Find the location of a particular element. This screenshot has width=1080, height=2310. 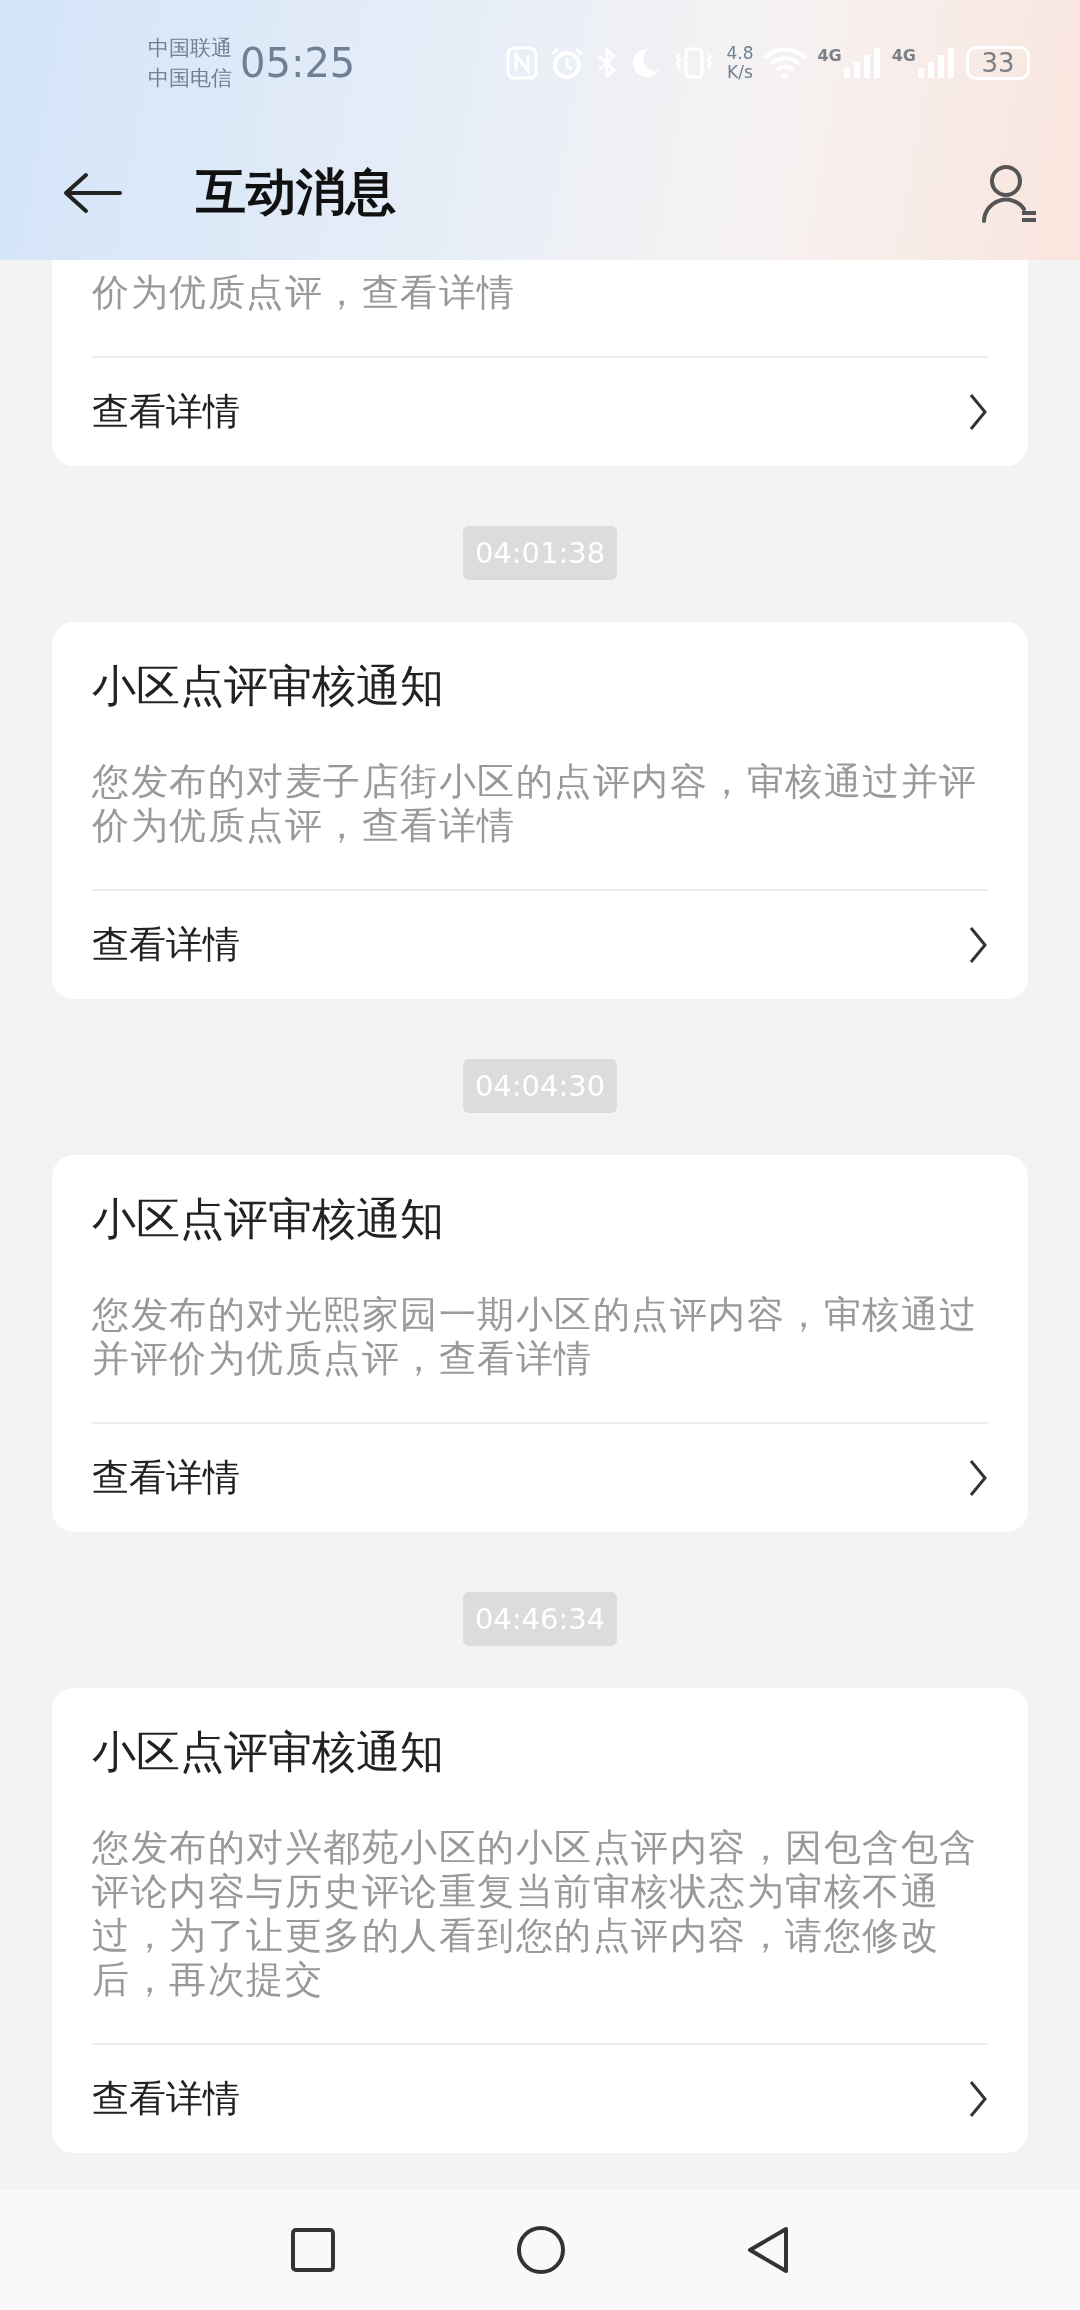

message-body: 价为优质点评，查看详情 is located at coordinates (304, 293).